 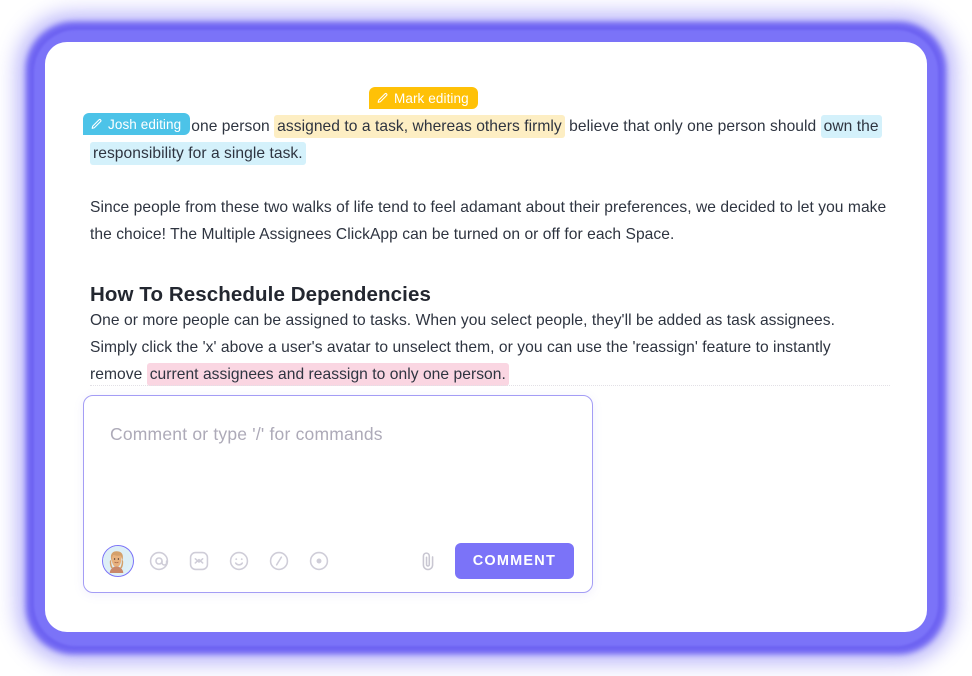 I want to click on avatar, so click(x=118, y=561).